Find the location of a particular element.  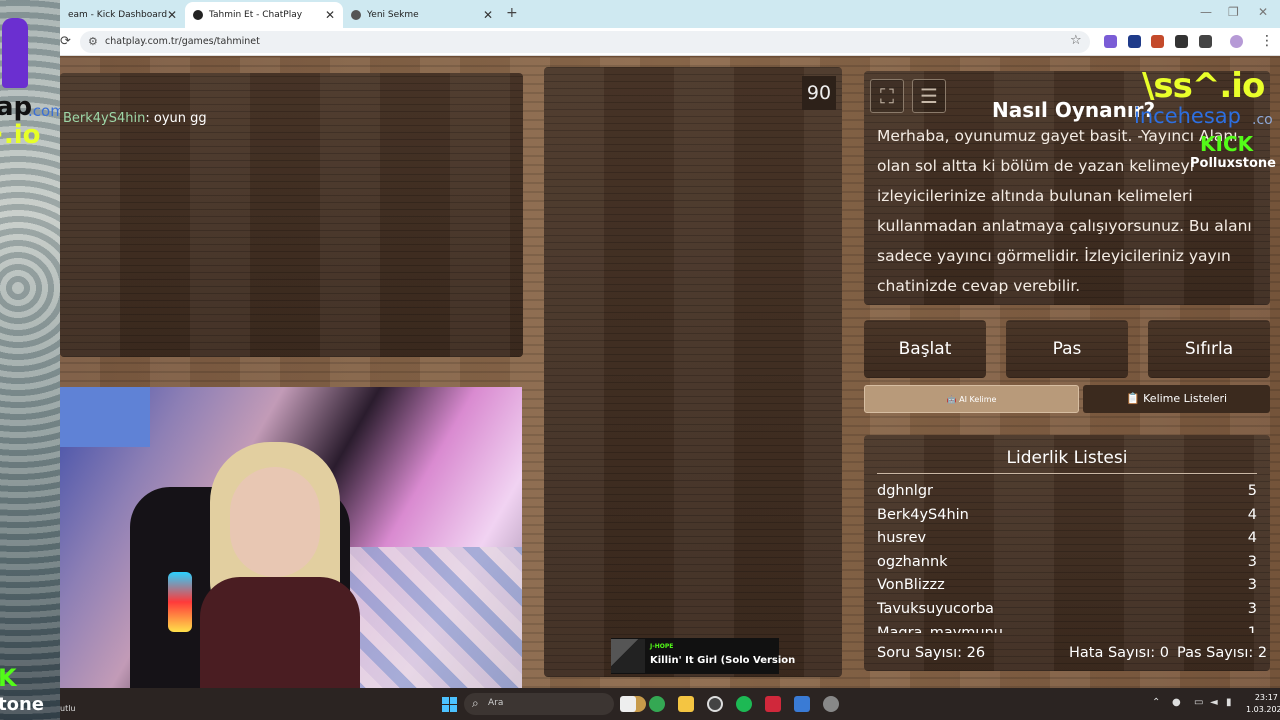

now-playing-artist: J-HOPE is located at coordinates (662, 646).